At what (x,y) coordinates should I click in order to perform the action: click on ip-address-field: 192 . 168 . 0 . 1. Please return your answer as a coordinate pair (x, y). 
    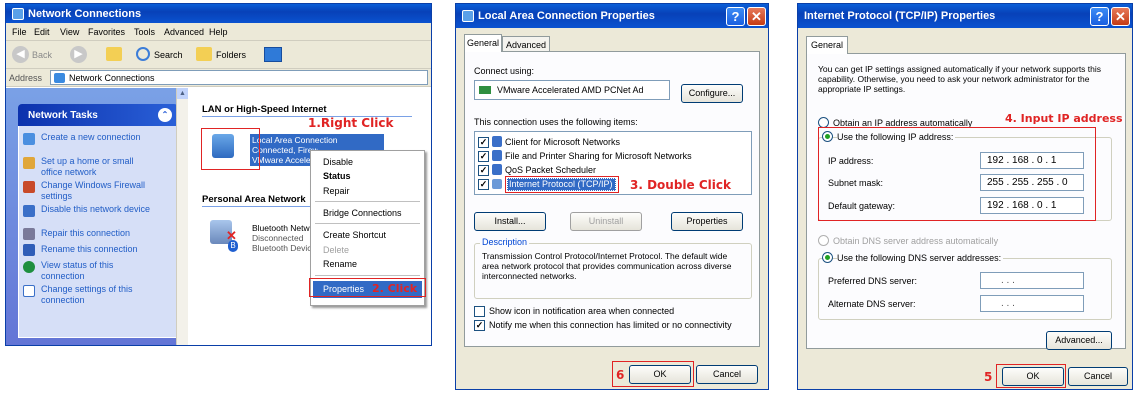
    Looking at the image, I should click on (1032, 160).